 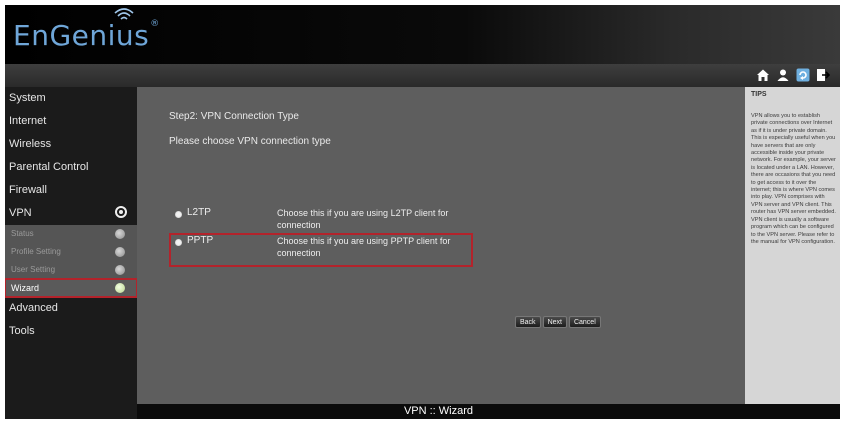 I want to click on wizard-buttons: Back Next Cancel, so click(x=558, y=322).